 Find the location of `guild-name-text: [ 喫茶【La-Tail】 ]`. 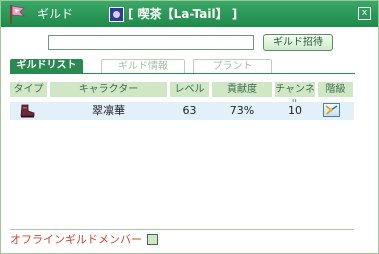

guild-name-text: [ 喫茶【La-Tail】 ] is located at coordinates (183, 14).